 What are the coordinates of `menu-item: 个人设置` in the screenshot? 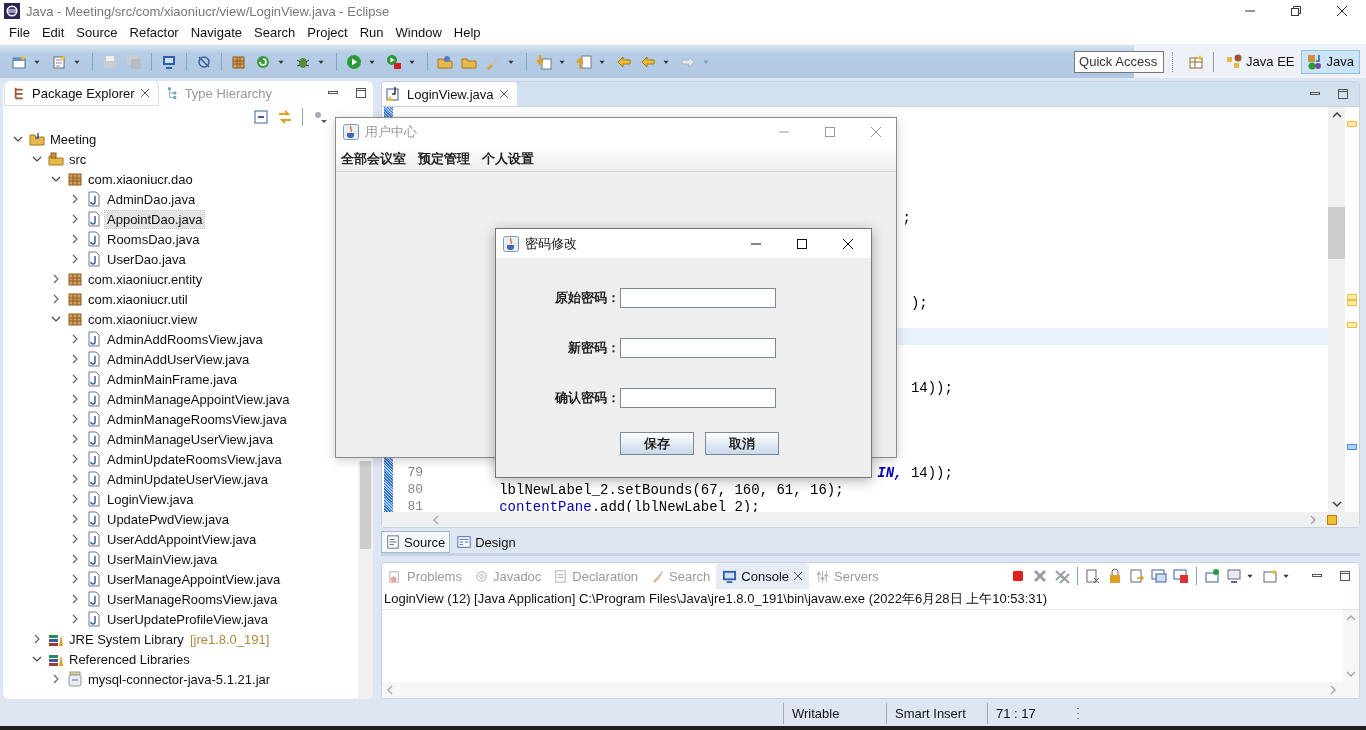 It's located at (508, 158).